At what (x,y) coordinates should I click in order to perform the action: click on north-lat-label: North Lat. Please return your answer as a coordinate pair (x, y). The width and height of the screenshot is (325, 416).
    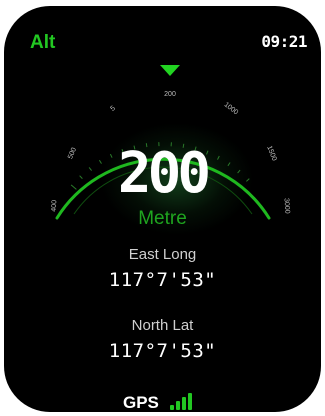
    Looking at the image, I should click on (162, 325).